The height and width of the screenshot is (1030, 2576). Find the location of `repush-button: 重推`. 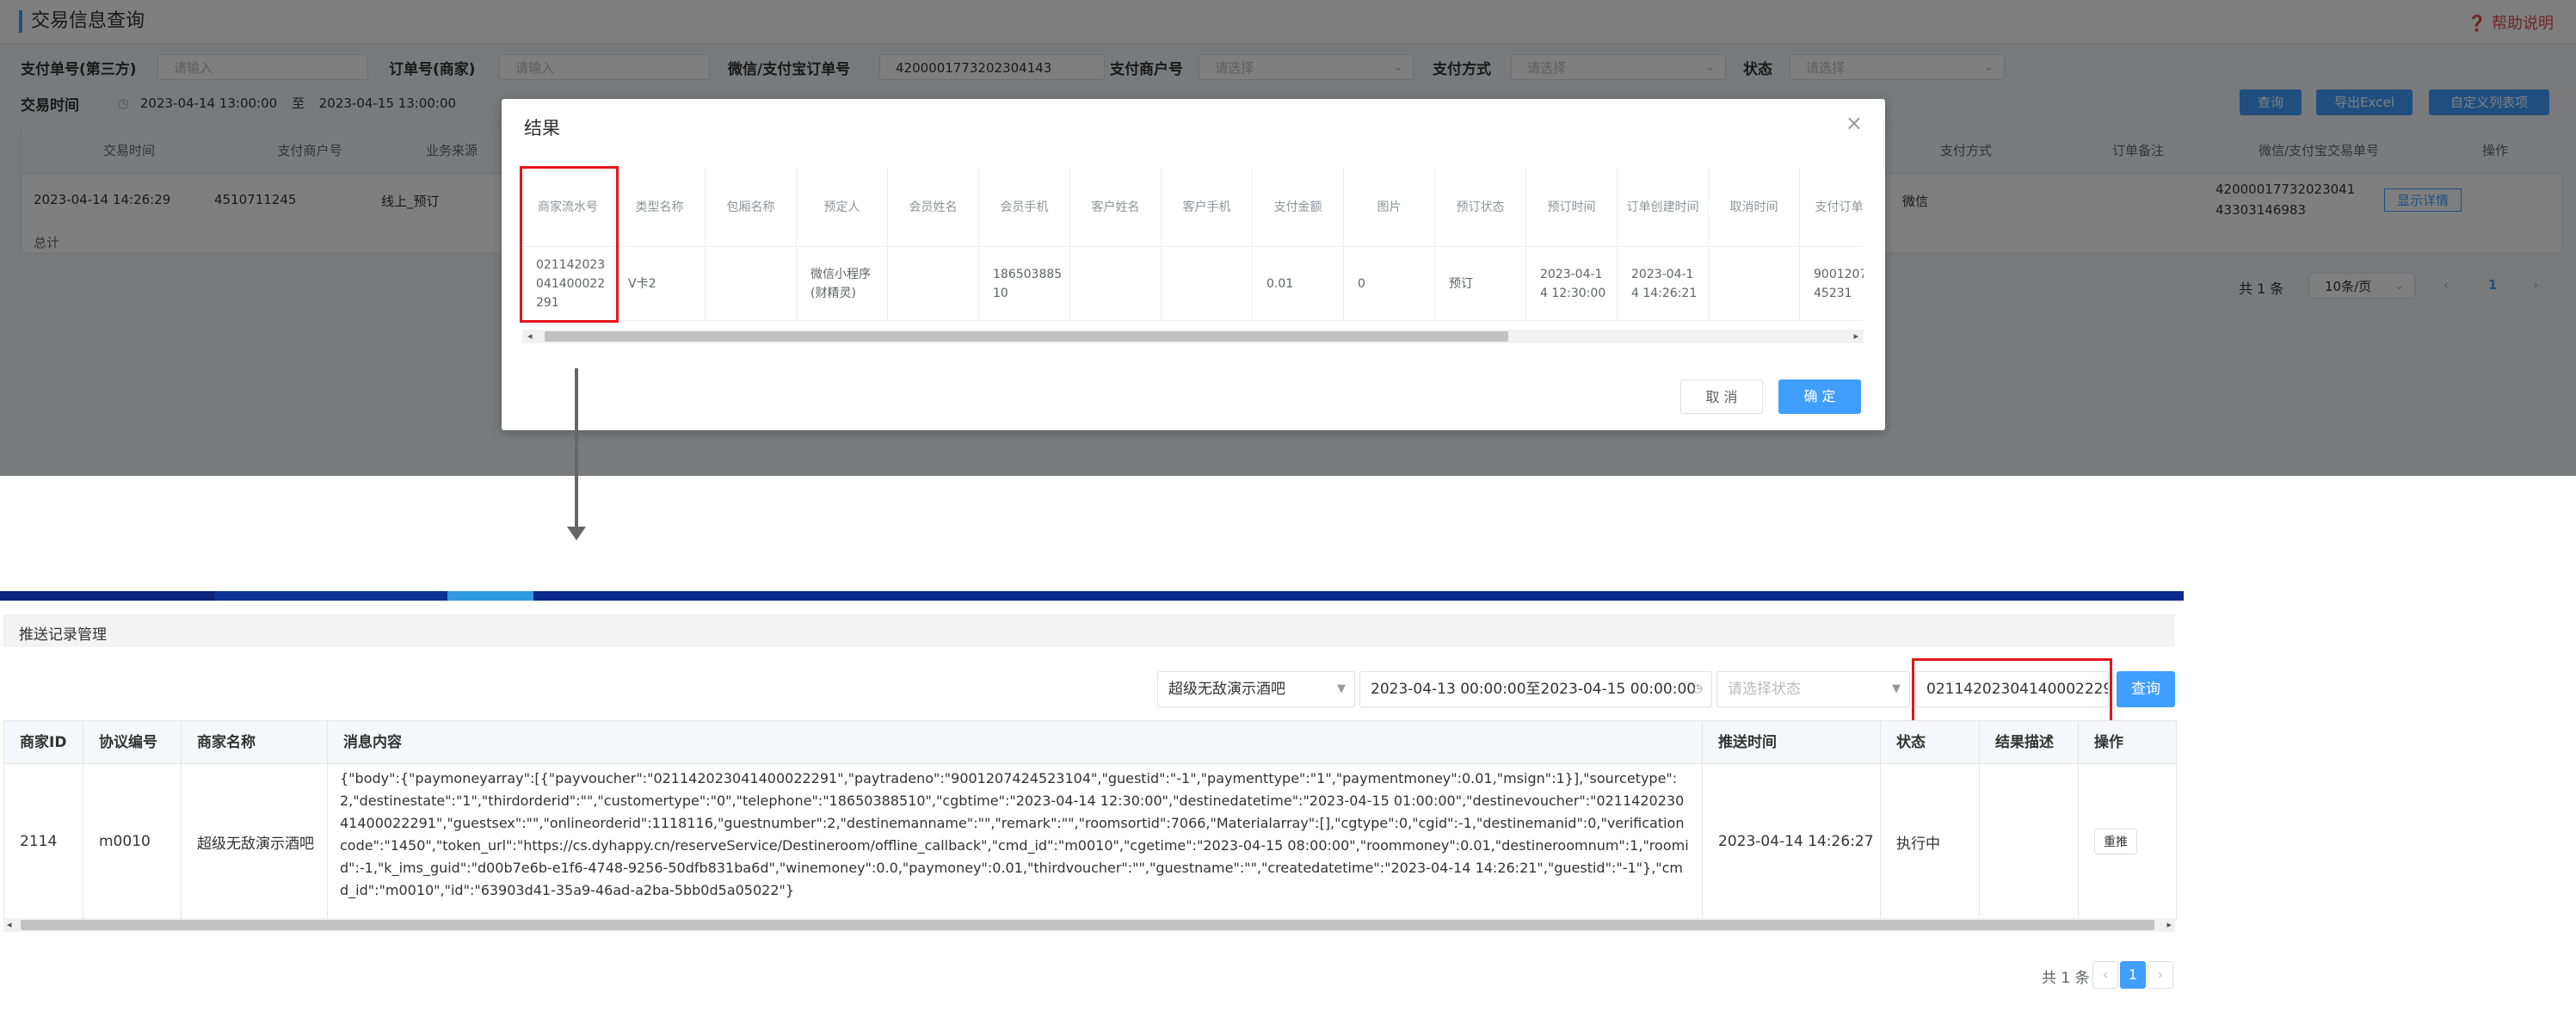

repush-button: 重推 is located at coordinates (2115, 841).